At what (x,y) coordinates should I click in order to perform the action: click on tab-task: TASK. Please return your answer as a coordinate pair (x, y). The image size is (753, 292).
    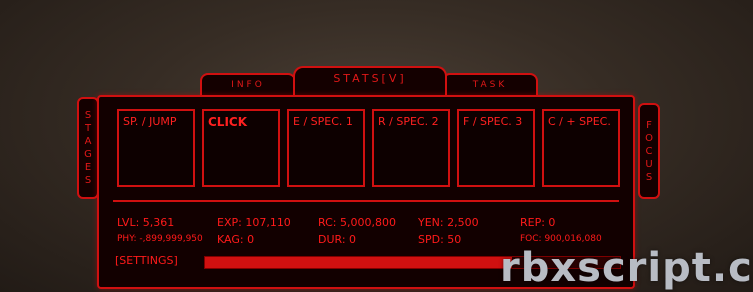
    Looking at the image, I should click on (490, 84).